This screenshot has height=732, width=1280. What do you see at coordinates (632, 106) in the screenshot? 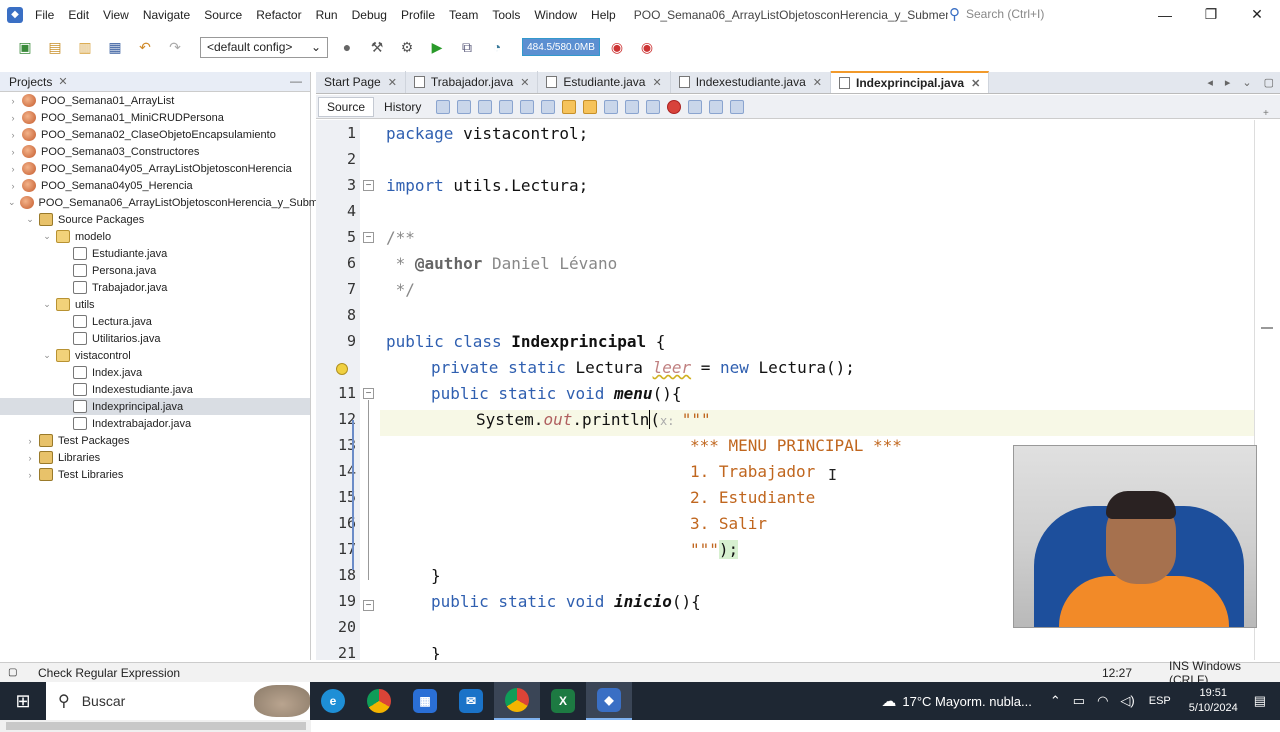
I see `shift-left-icon` at bounding box center [632, 106].